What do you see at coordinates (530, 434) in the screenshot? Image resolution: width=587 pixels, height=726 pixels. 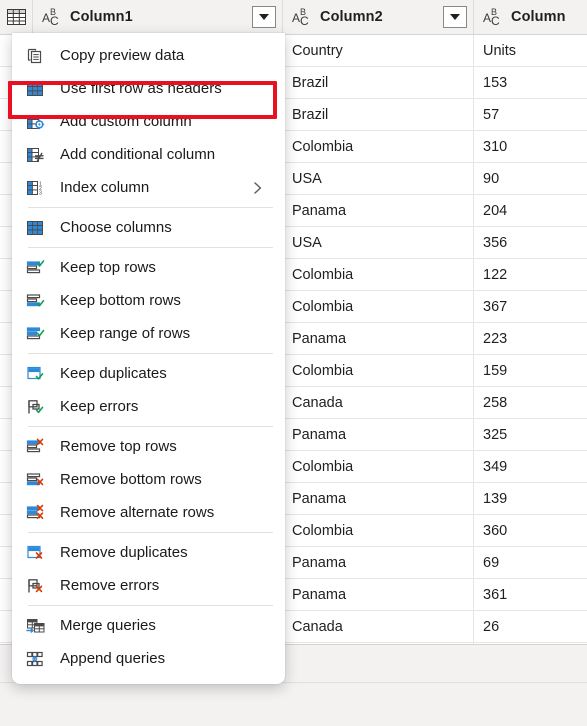 I see `table-cell-column3: 325` at bounding box center [530, 434].